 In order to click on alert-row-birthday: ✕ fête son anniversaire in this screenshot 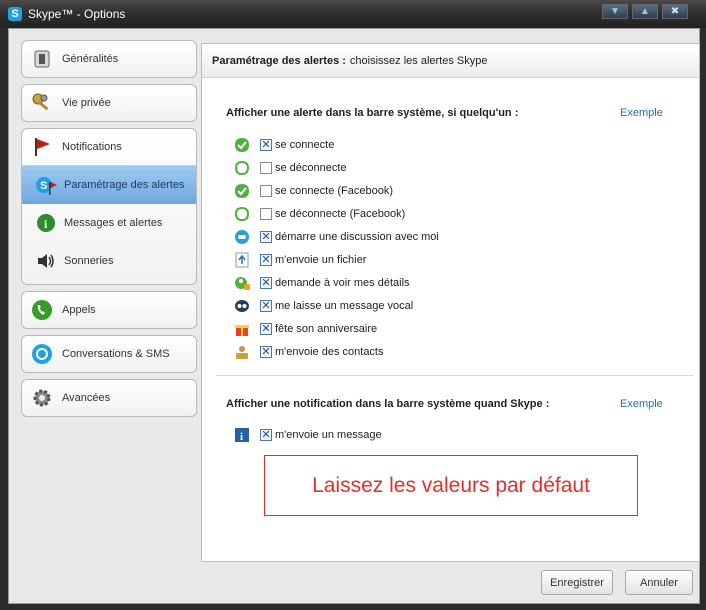, I will do `click(336, 328)`.